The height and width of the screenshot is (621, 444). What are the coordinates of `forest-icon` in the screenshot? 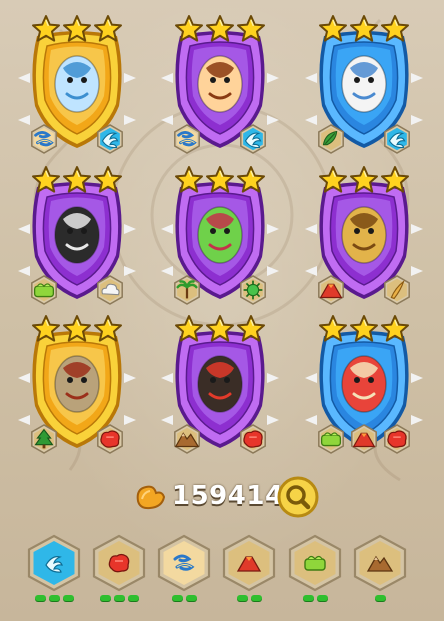 It's located at (44, 439).